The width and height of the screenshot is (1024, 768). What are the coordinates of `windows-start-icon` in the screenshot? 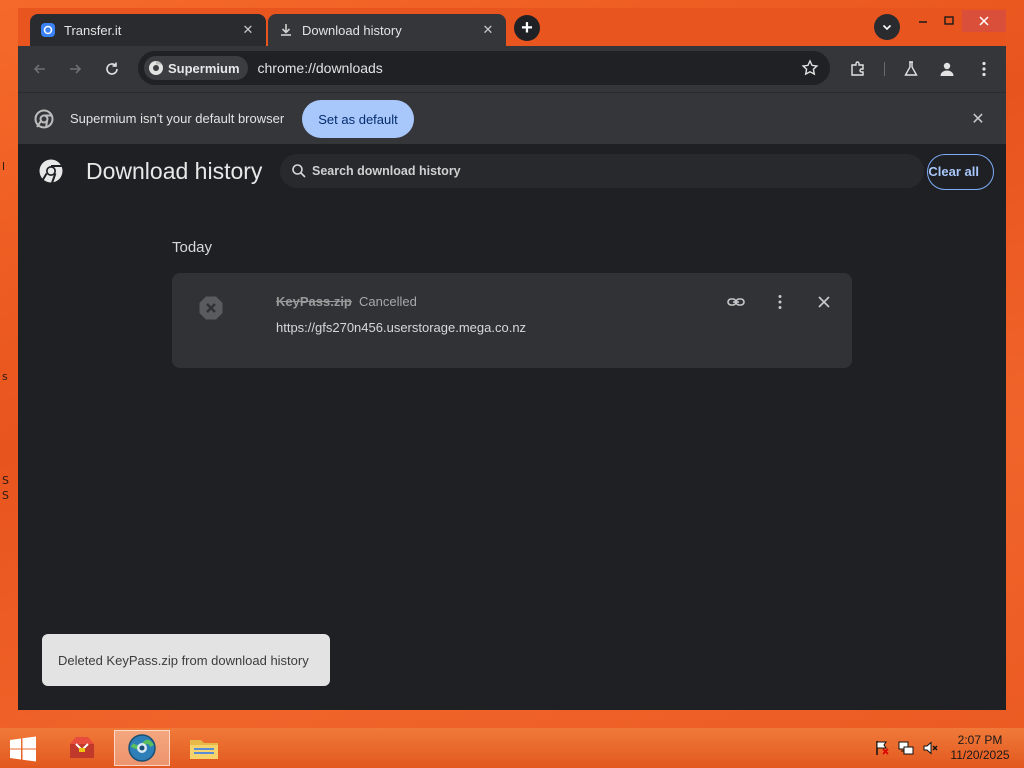 It's located at (23, 749).